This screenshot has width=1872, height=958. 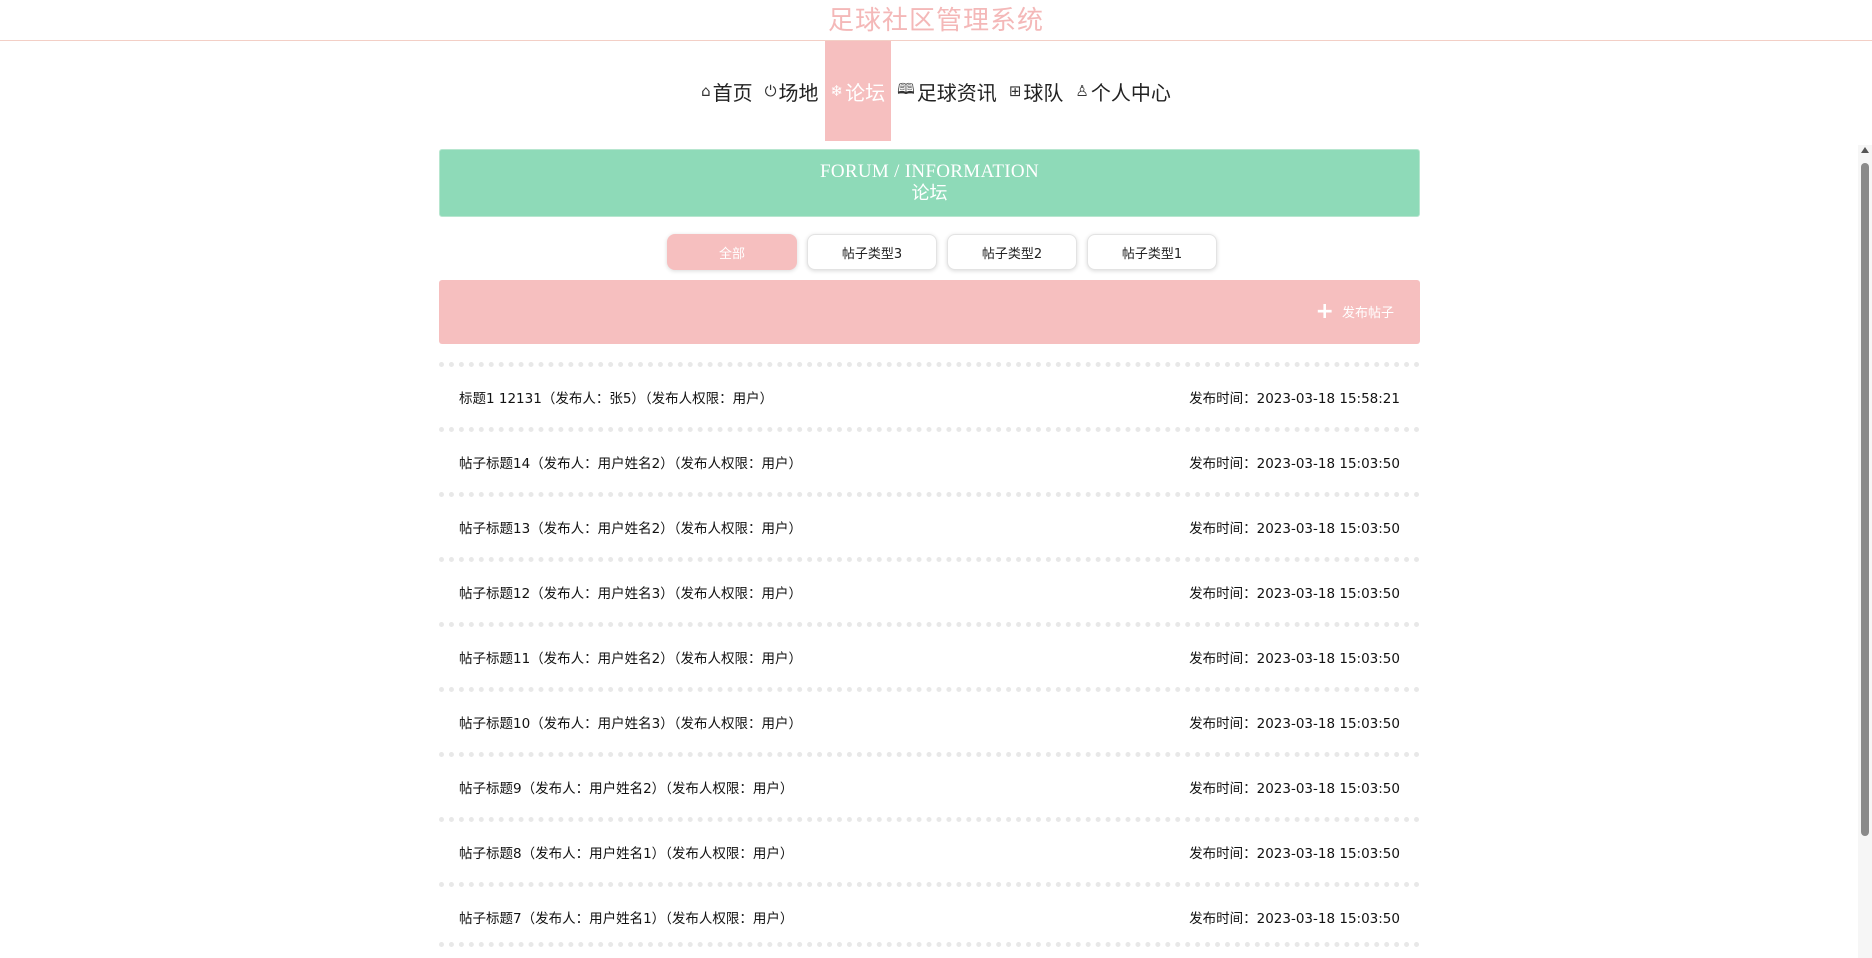 I want to click on filter-type1-button: 帖子类型1, so click(x=1152, y=252).